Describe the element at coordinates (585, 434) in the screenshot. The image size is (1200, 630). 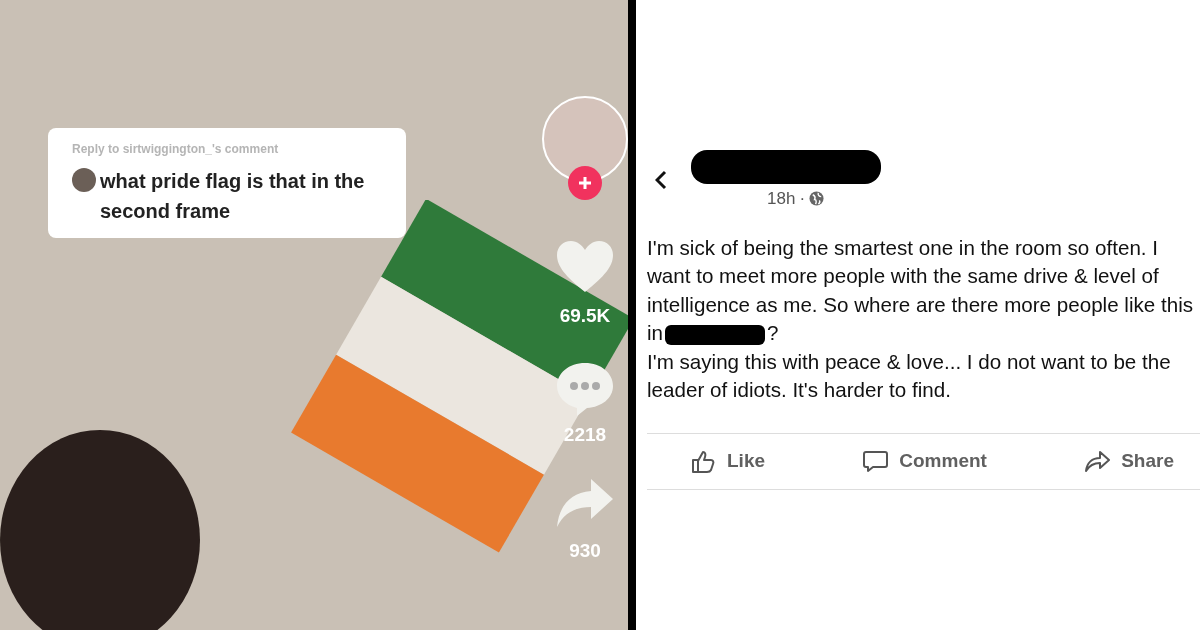
I see `comment-count: 2218` at that location.